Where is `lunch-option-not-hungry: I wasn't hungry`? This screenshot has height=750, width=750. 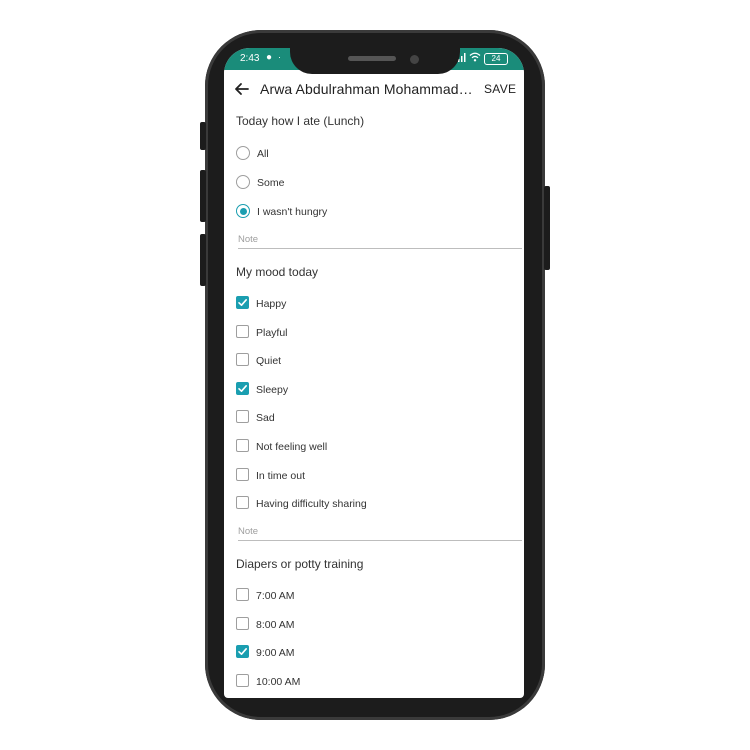 lunch-option-not-hungry: I wasn't hungry is located at coordinates (366, 212).